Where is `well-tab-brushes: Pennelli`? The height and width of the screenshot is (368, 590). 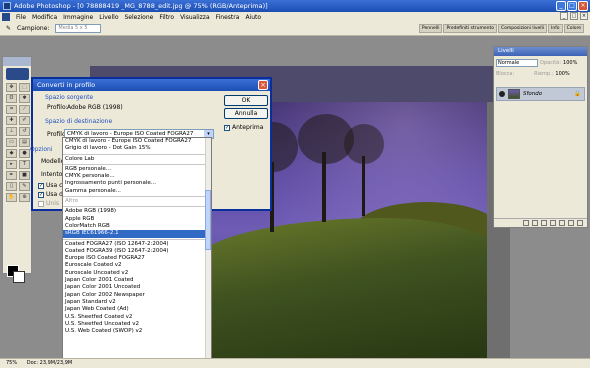
well-tab-brushes: Pennelli is located at coordinates (430, 28).